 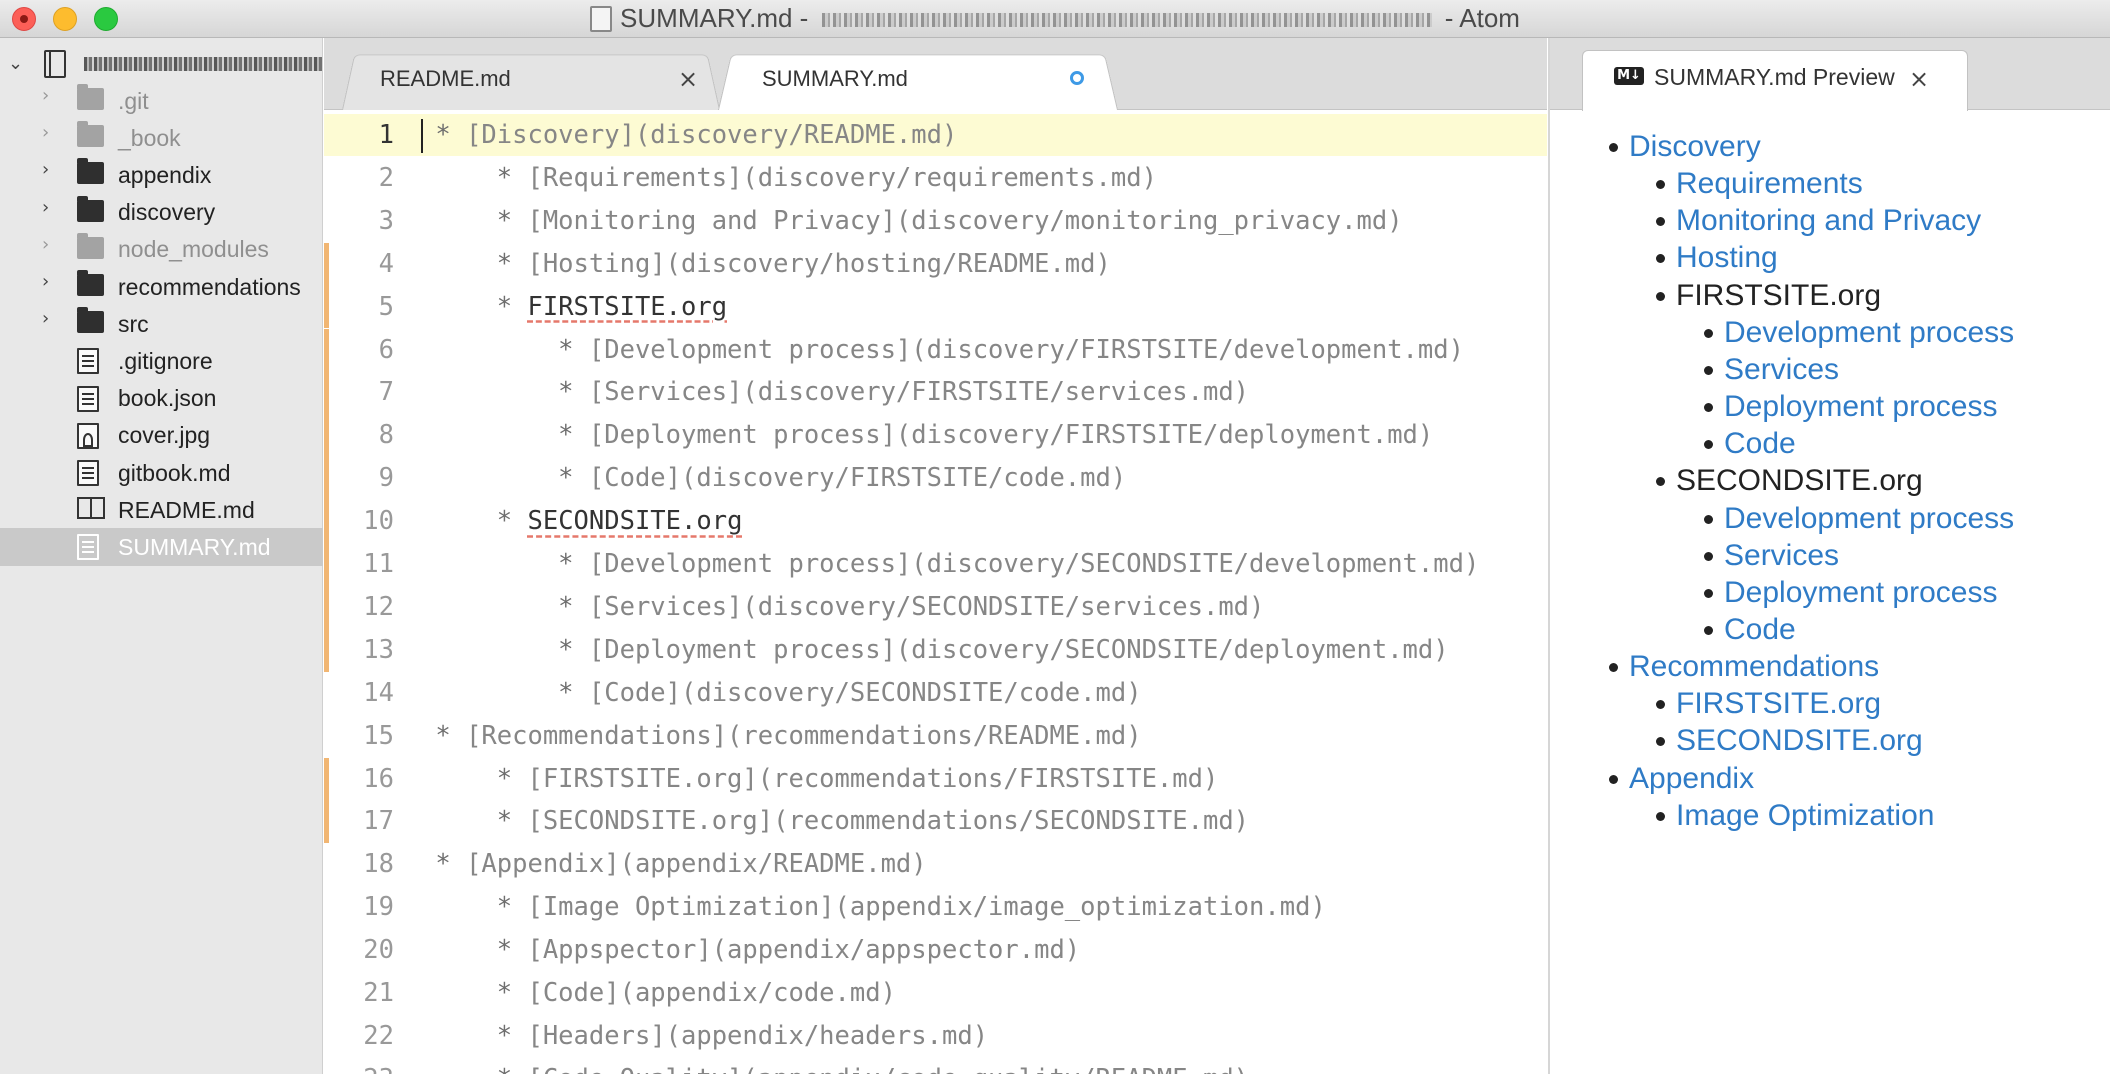 What do you see at coordinates (983, 1036) in the screenshot?
I see `code-line: * [Headers](appendix/headers.md)` at bounding box center [983, 1036].